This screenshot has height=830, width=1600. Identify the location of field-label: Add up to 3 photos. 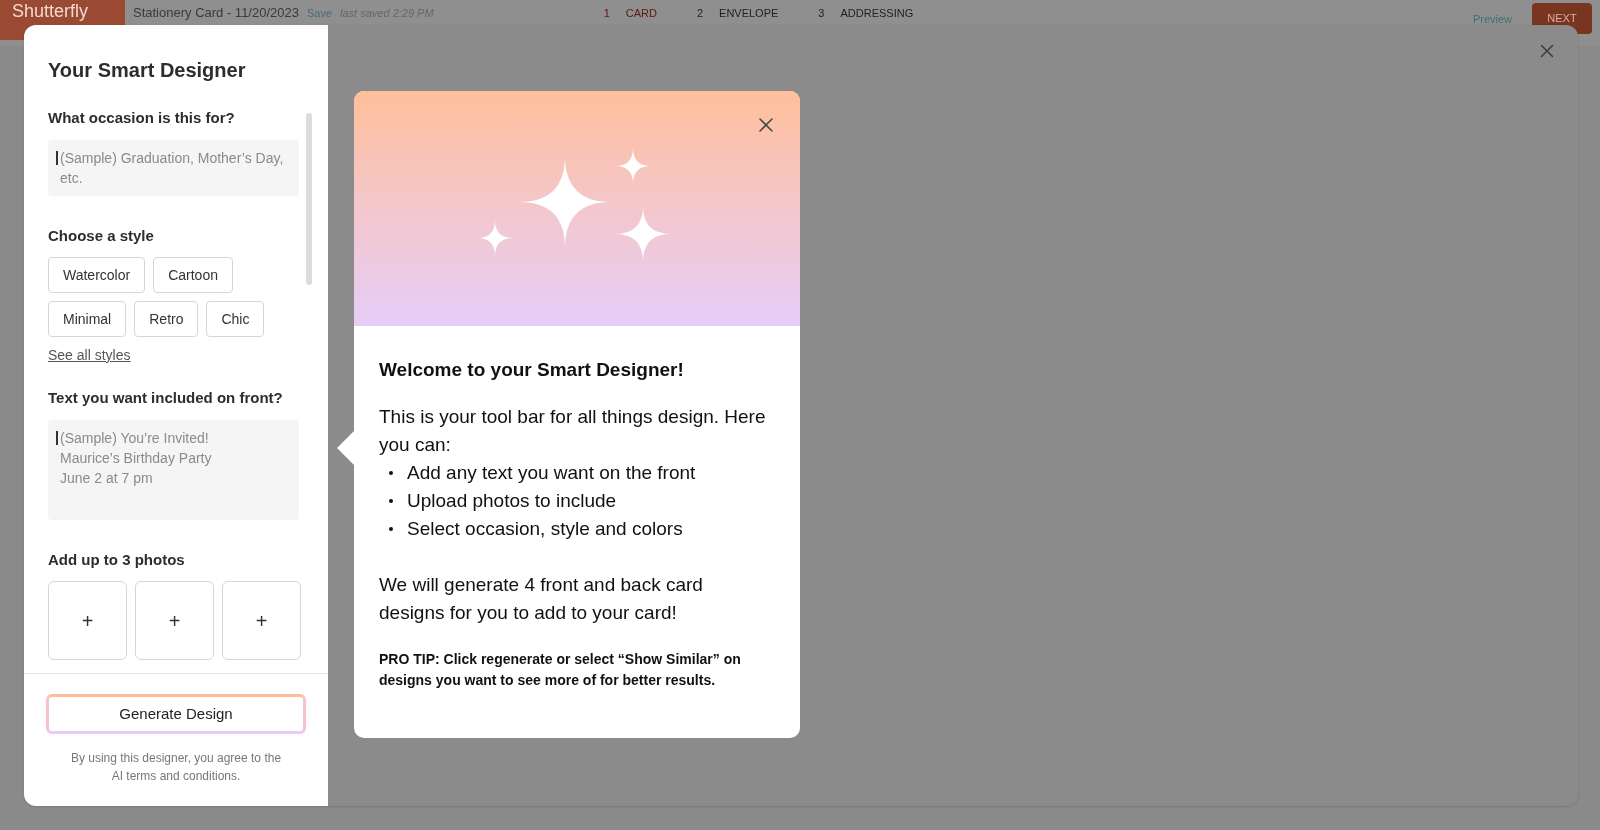
(117, 559).